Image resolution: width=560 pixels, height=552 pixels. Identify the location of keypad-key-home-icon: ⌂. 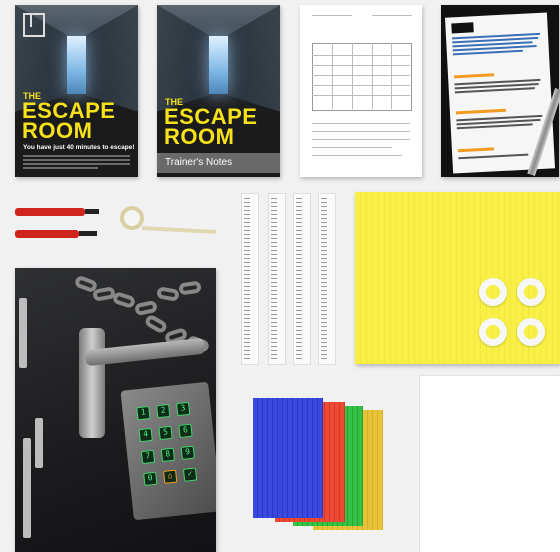
(170, 476).